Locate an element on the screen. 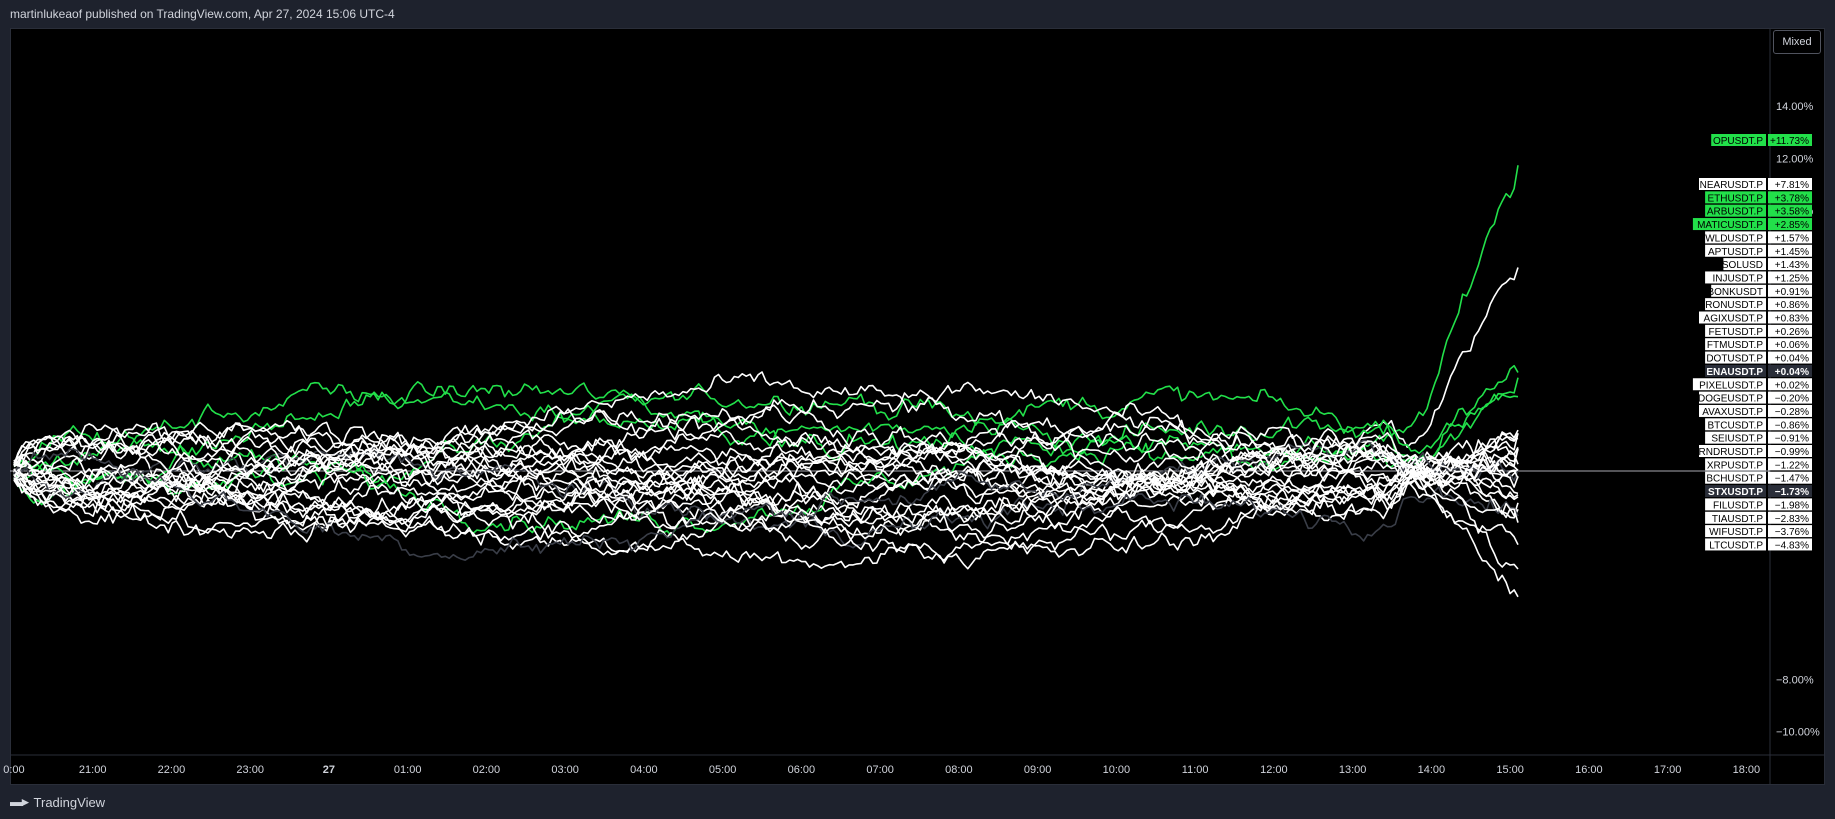 This screenshot has width=1835, height=819. x-tick-label: 03:00 is located at coordinates (565, 770).